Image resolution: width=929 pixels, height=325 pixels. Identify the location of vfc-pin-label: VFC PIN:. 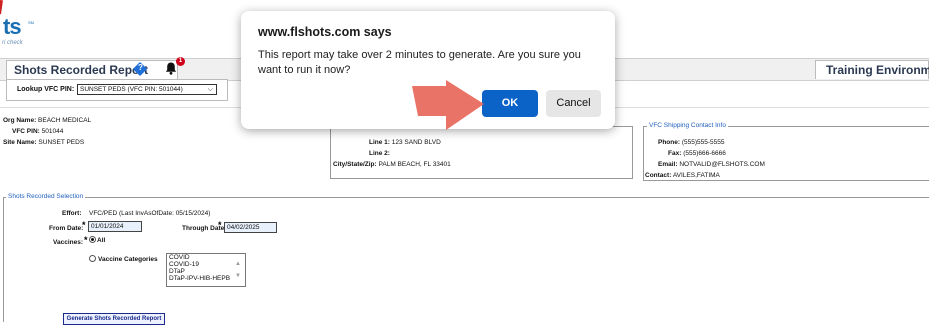
(26, 131).